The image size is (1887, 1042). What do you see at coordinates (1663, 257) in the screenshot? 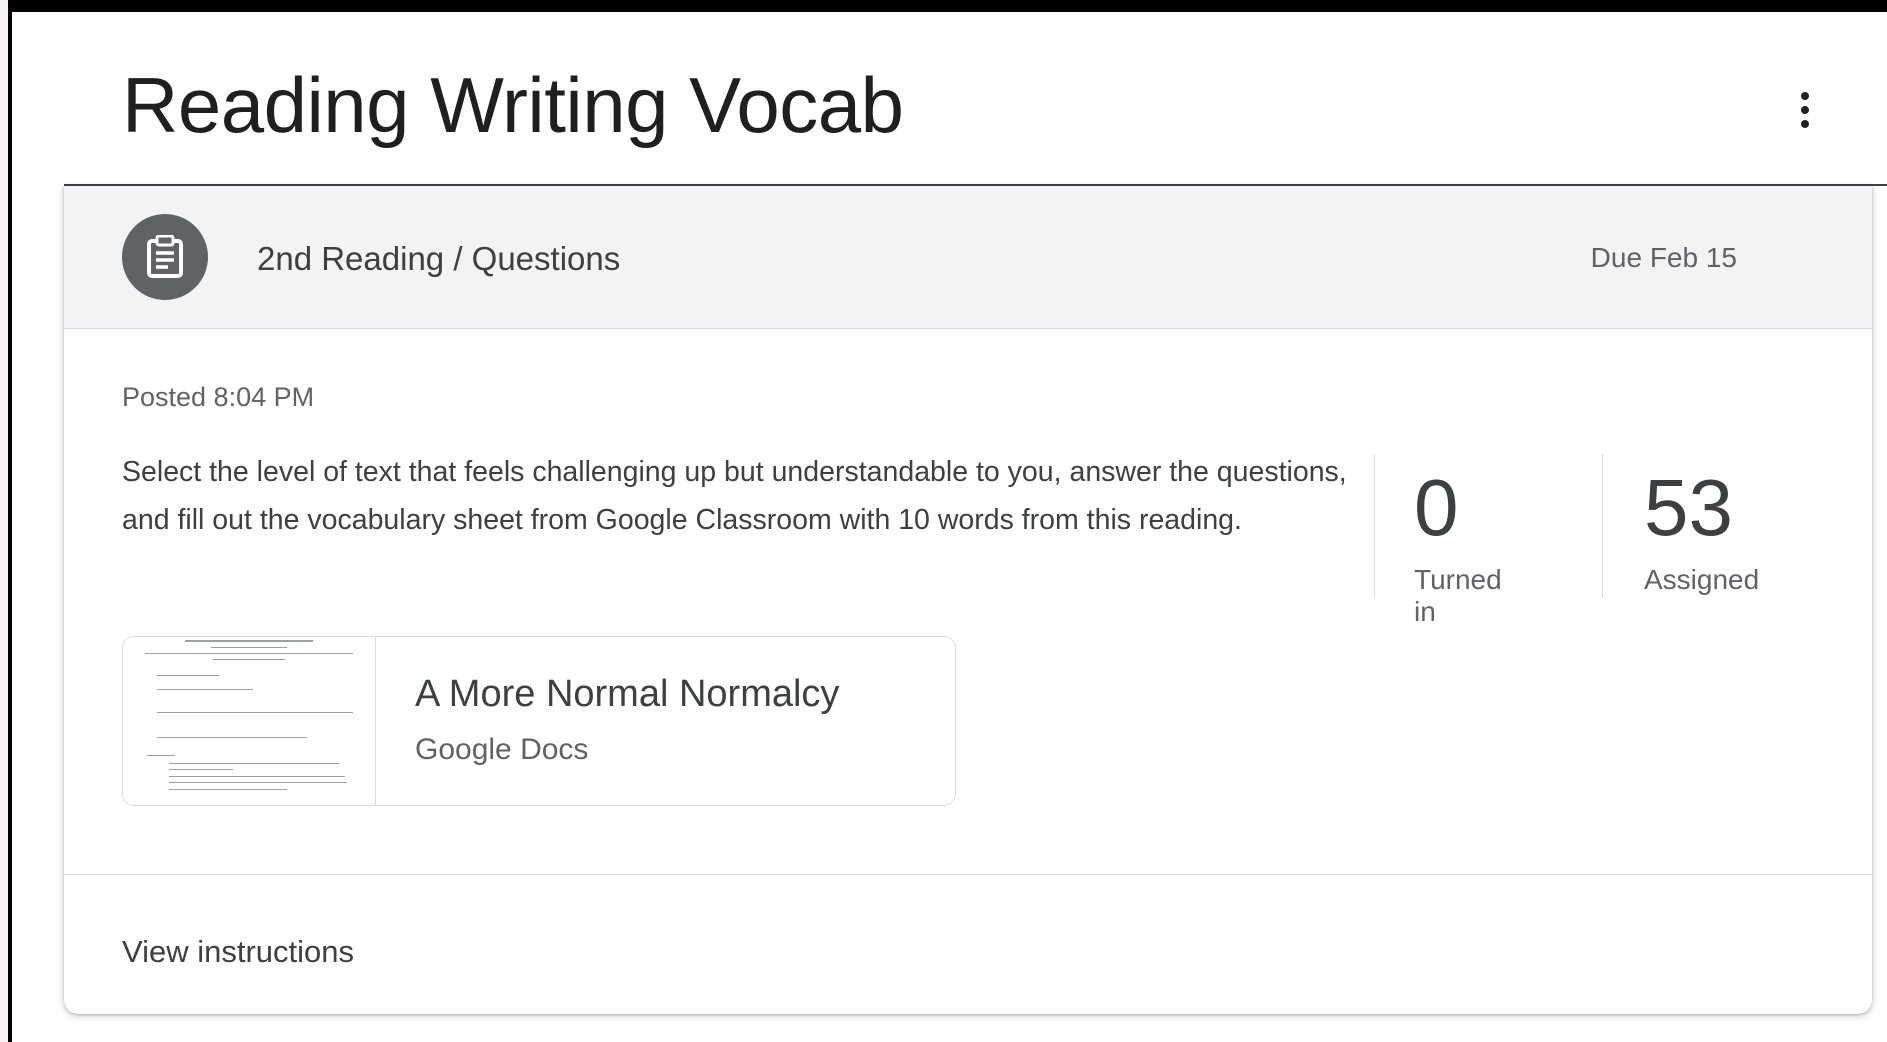
I see `due-date: Due Feb 15` at bounding box center [1663, 257].